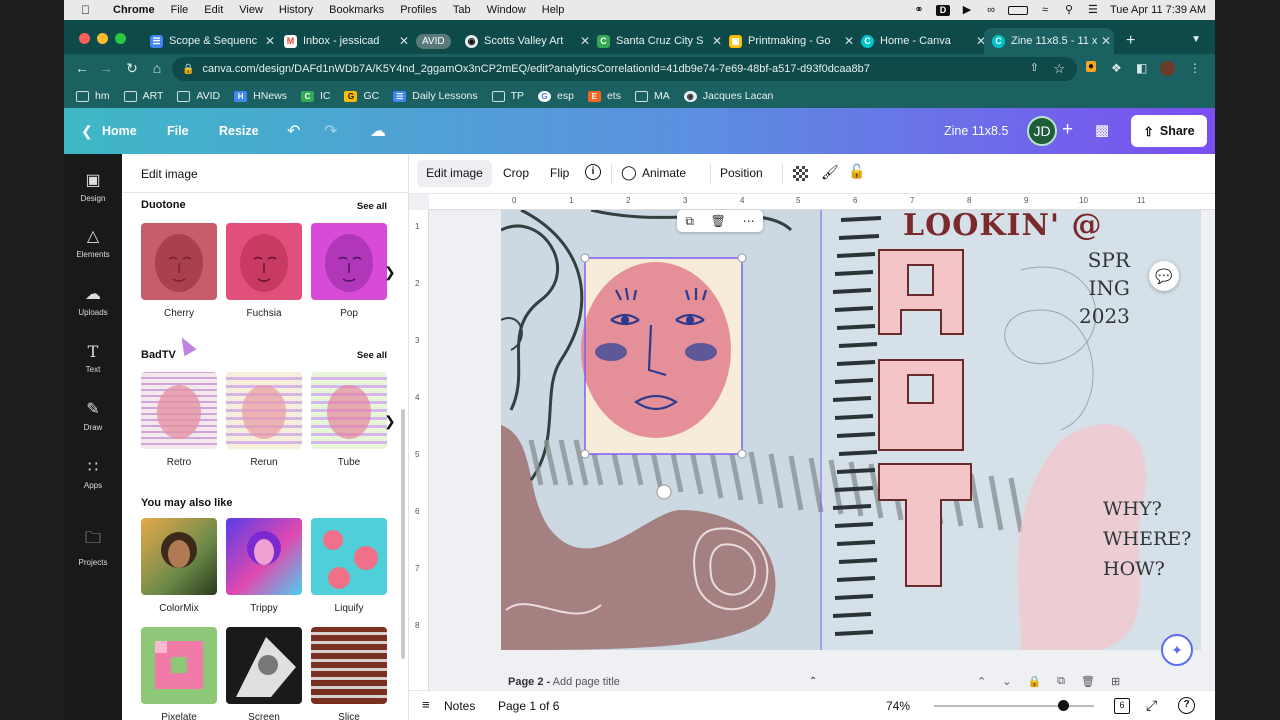 This screenshot has width=1280, height=720. I want to click on d-app-icon: D, so click(942, 10).